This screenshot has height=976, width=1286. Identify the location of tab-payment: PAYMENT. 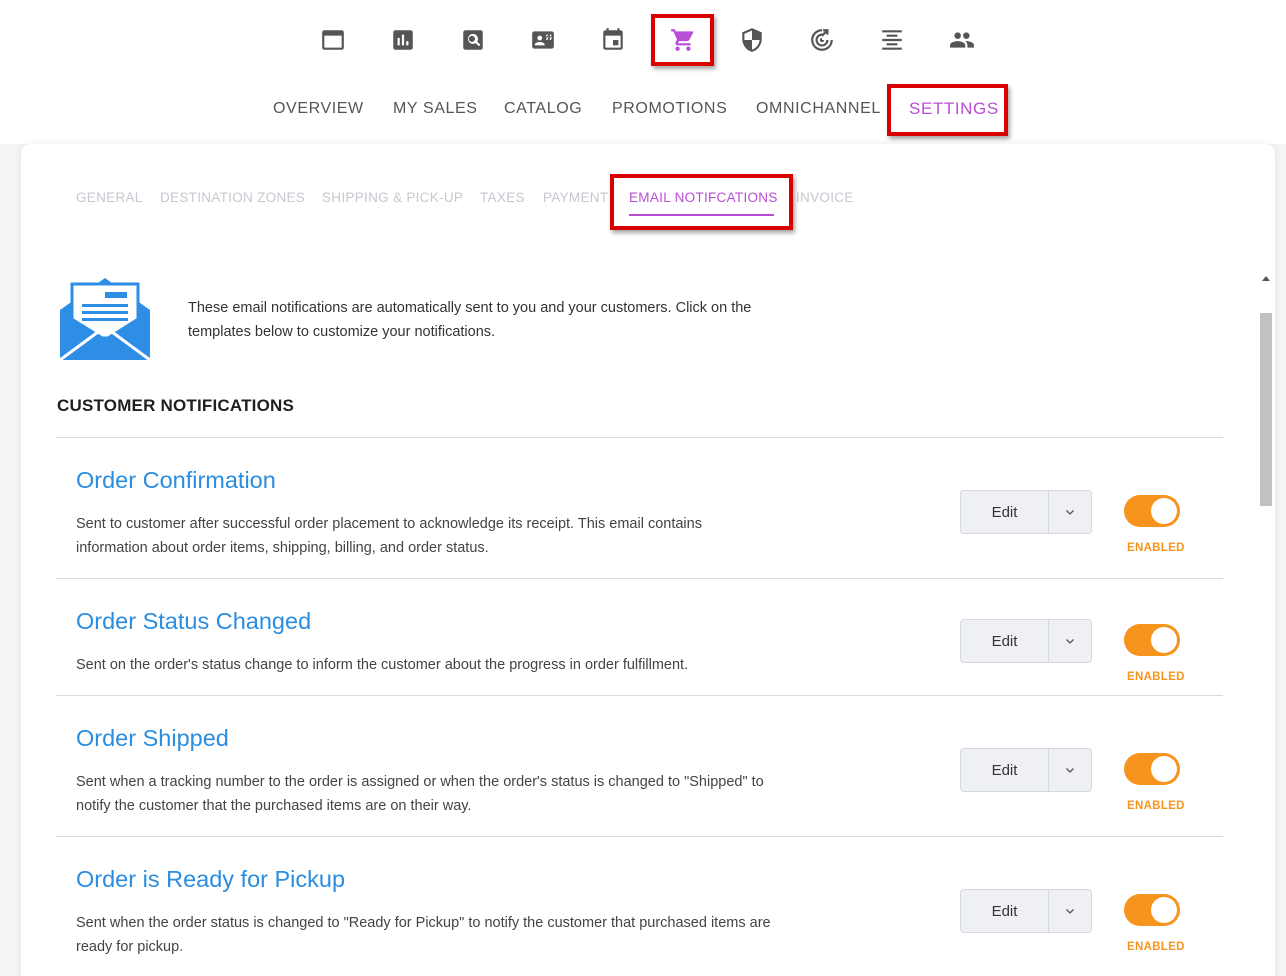
(575, 197).